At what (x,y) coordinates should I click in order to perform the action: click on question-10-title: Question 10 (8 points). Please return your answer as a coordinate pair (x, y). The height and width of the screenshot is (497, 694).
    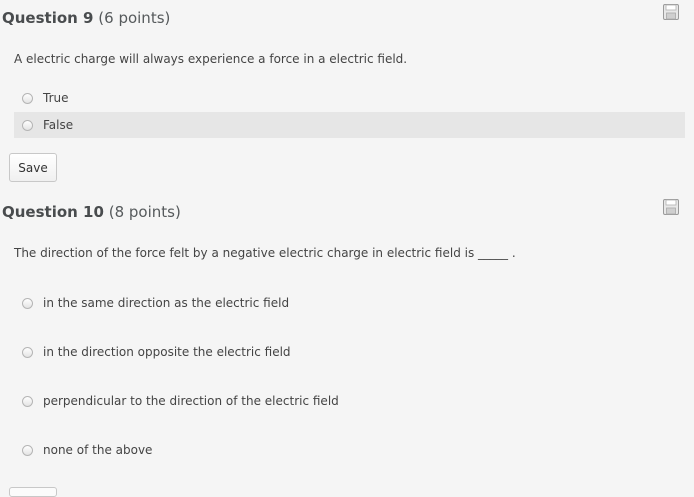
    Looking at the image, I should click on (91, 212).